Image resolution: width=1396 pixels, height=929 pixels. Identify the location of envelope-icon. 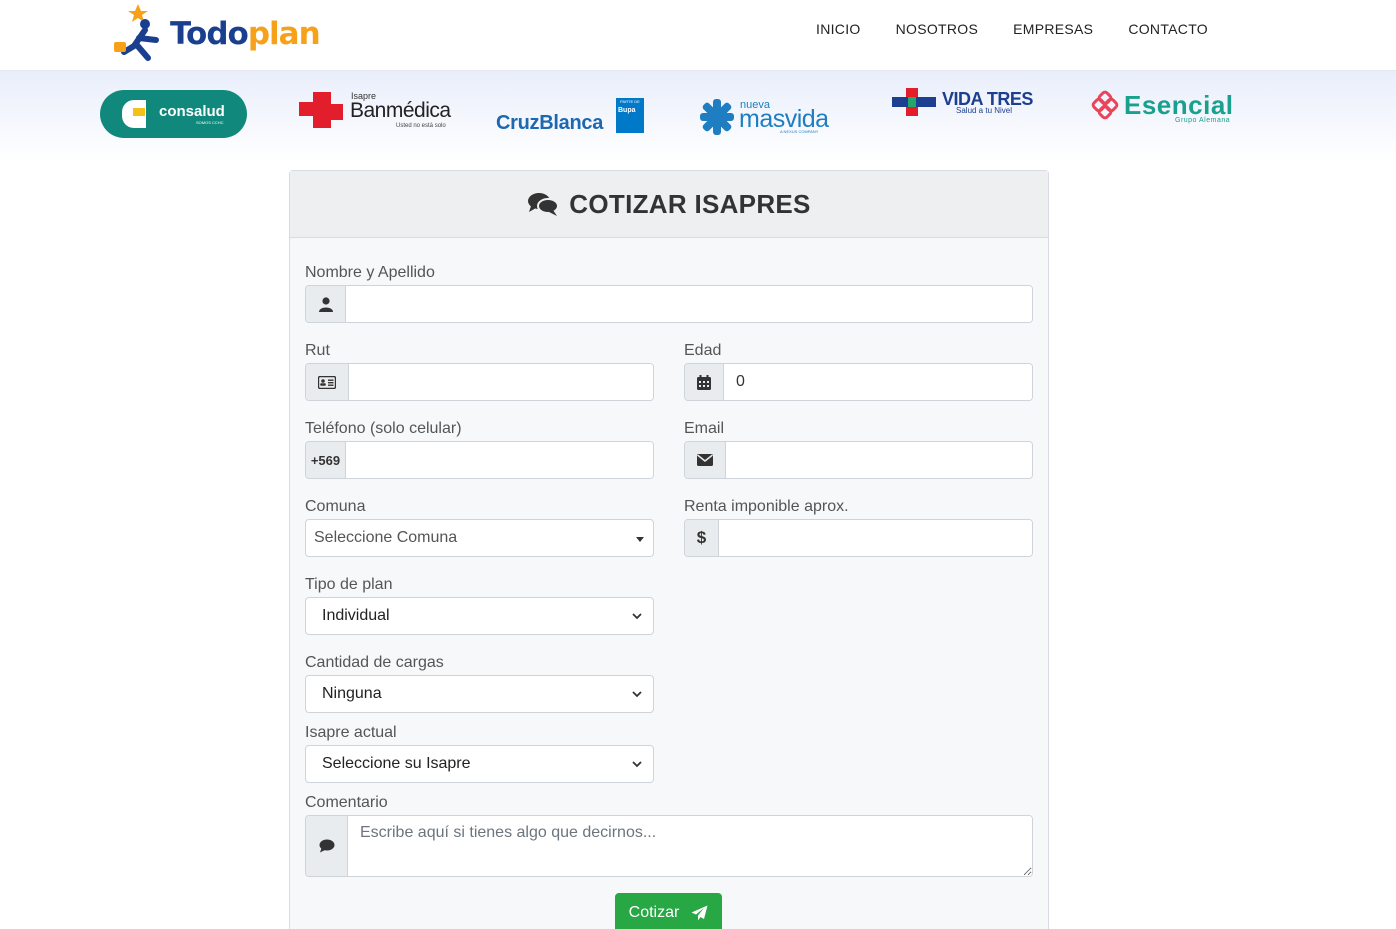
(705, 460).